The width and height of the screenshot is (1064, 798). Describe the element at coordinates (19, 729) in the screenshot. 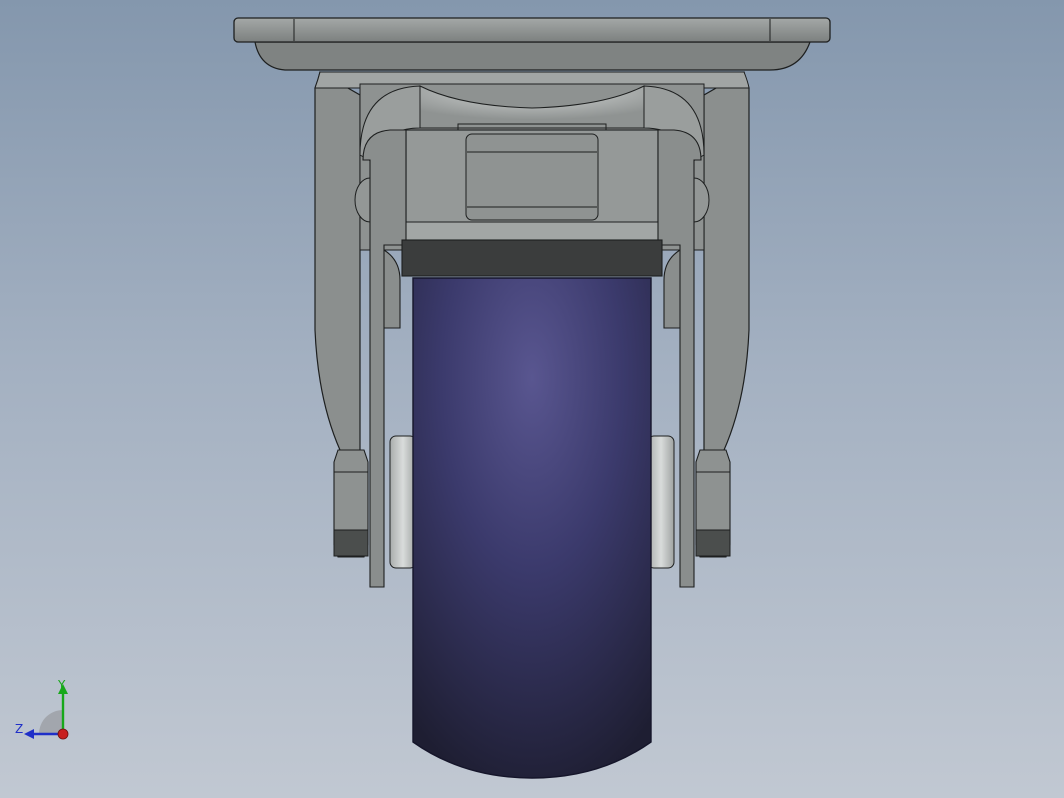

I see `z-axis-label: Z` at that location.